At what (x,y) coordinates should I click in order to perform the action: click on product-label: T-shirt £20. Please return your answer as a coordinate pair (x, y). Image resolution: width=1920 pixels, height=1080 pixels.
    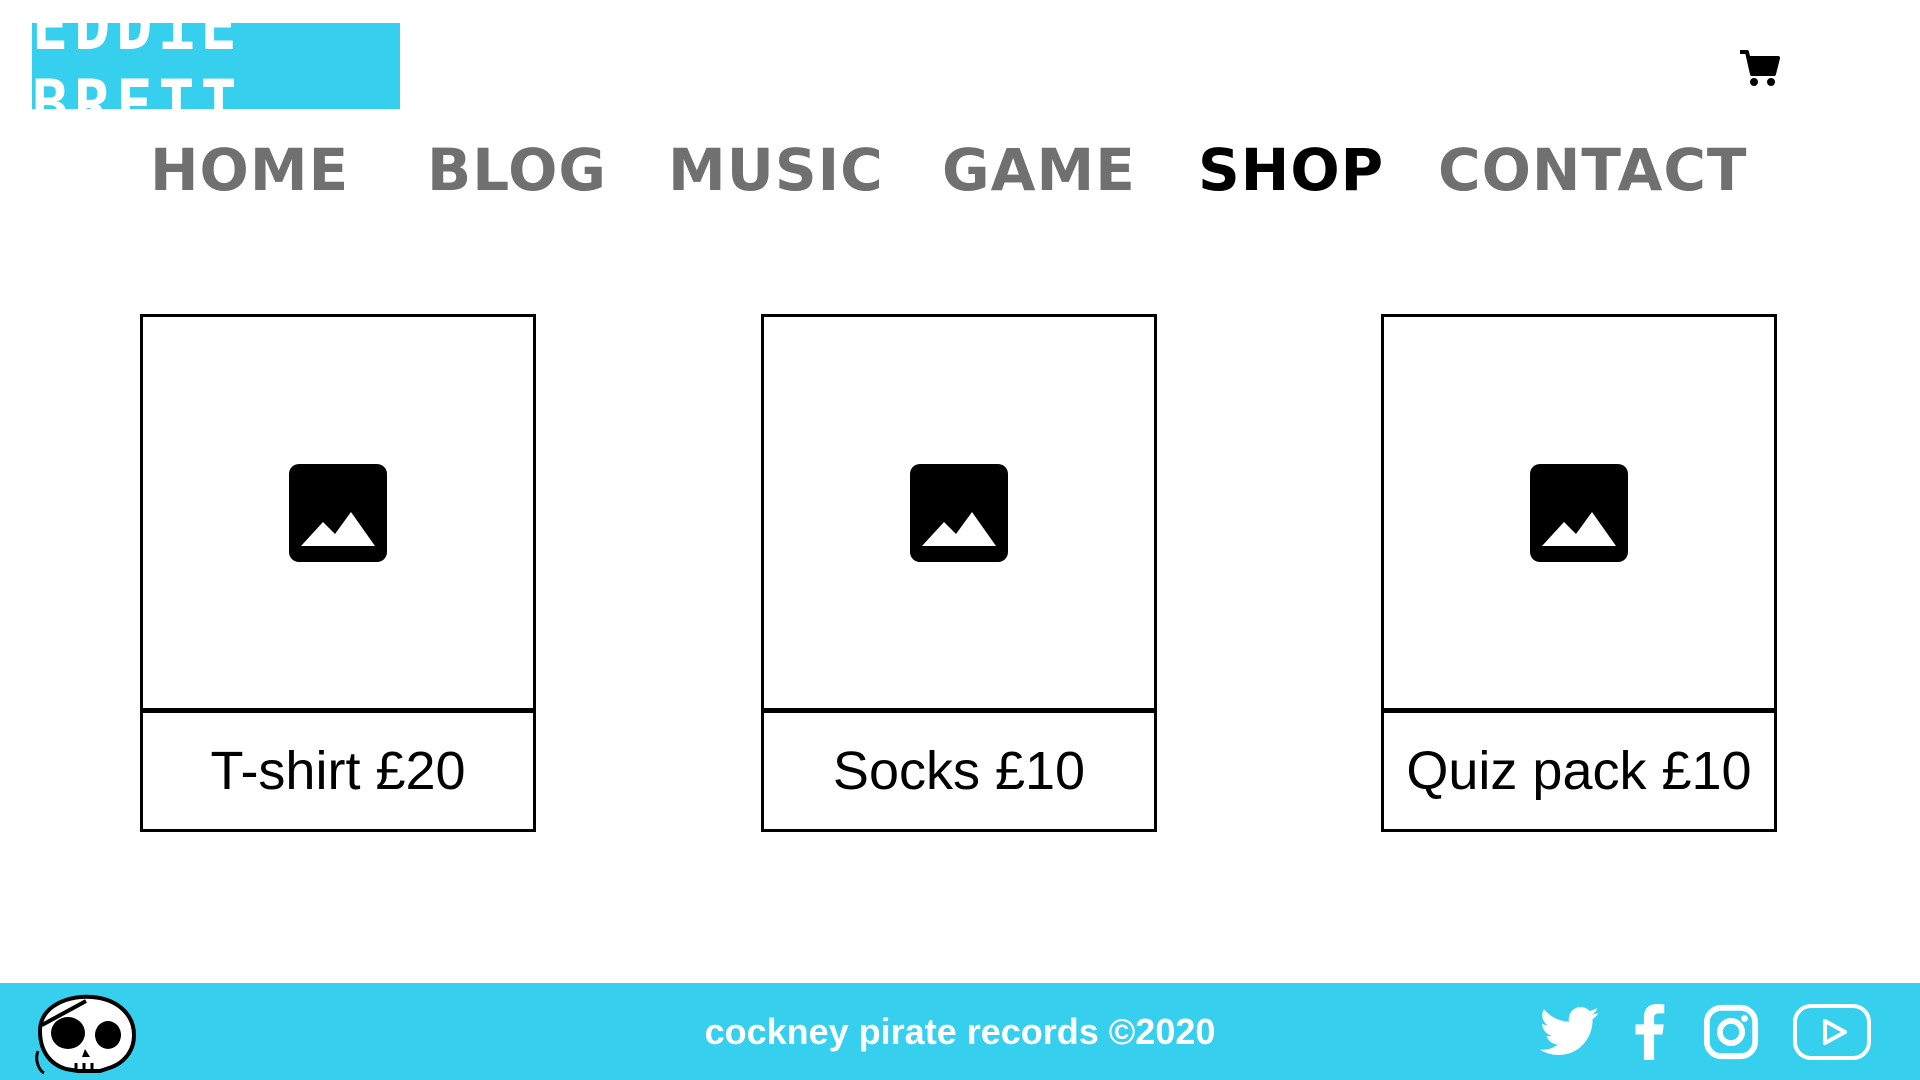
    Looking at the image, I should click on (338, 771).